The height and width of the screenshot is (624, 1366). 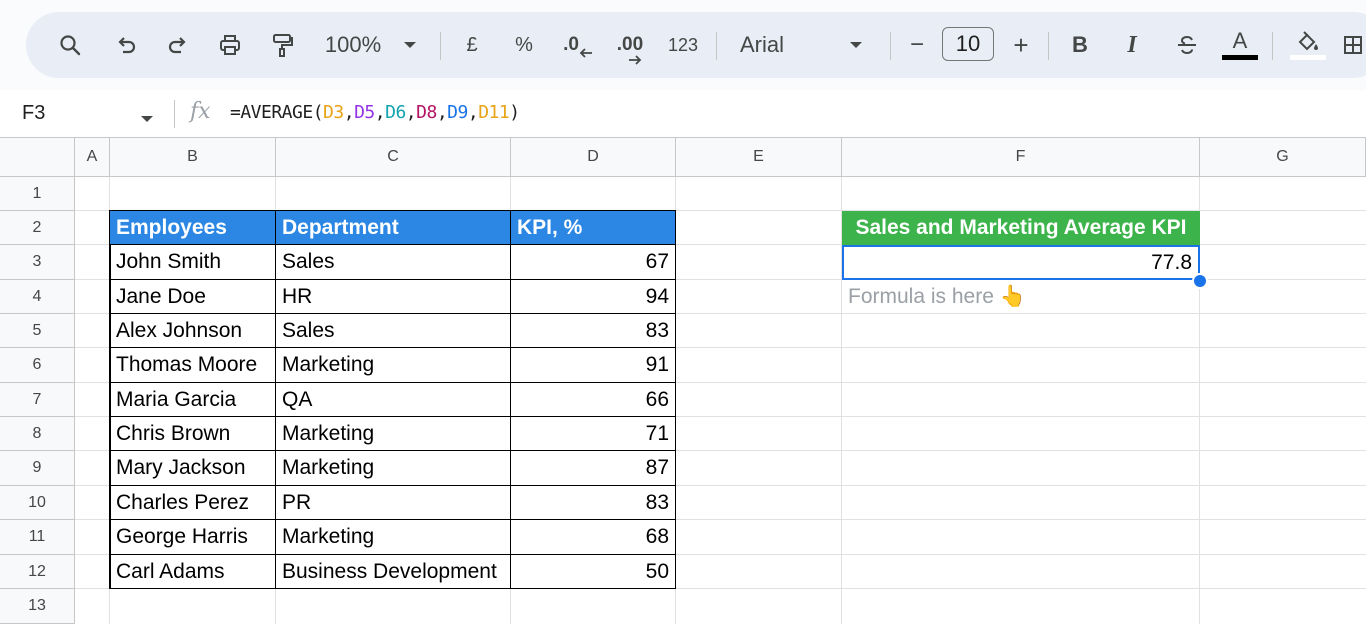 What do you see at coordinates (683, 45) in the screenshot?
I see `more-formats-button: 123` at bounding box center [683, 45].